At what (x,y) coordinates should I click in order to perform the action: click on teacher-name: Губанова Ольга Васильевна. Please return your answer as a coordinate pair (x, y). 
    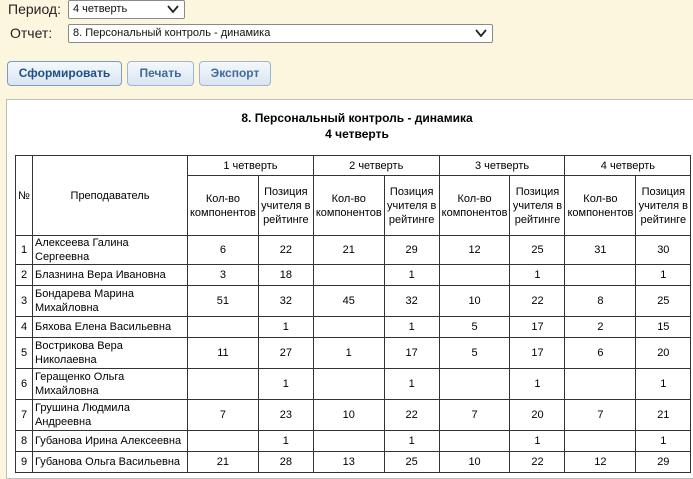
    Looking at the image, I should click on (110, 462).